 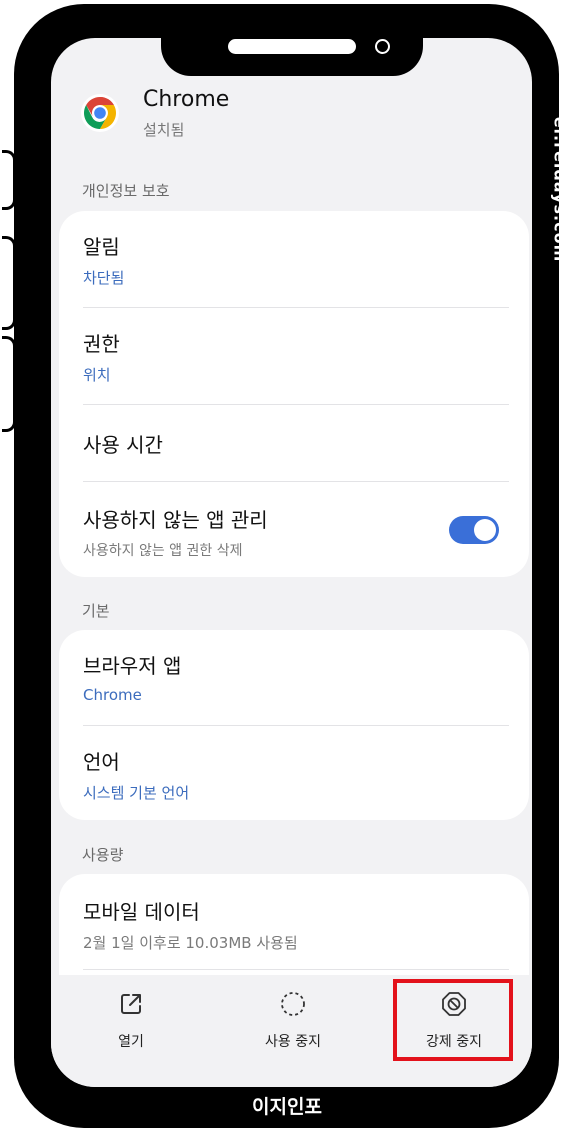 What do you see at coordinates (112, 695) in the screenshot?
I see `item-subtitle: Chrome` at bounding box center [112, 695].